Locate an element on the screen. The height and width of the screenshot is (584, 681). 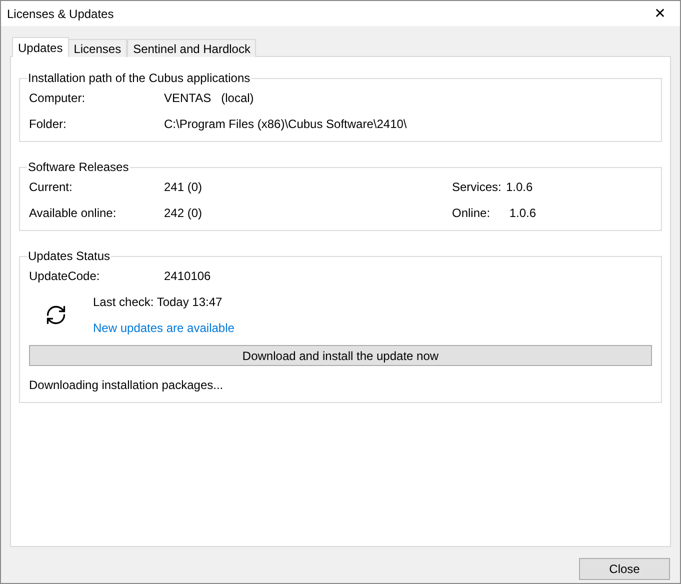
group-title: Updates Status is located at coordinates (69, 256).